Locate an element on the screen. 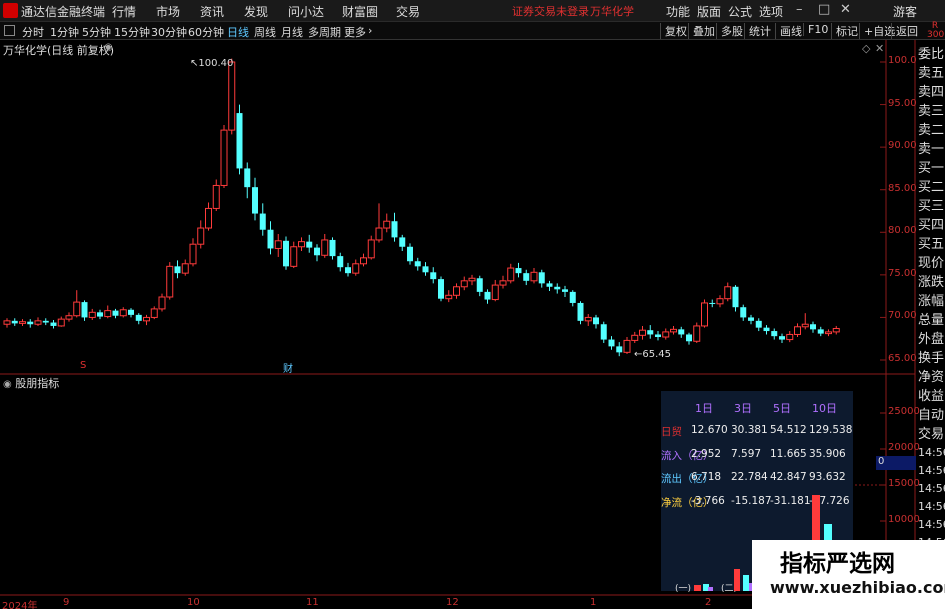 The height and width of the screenshot is (609, 945). menu-xuanxiang: 选项 is located at coordinates (771, 11).